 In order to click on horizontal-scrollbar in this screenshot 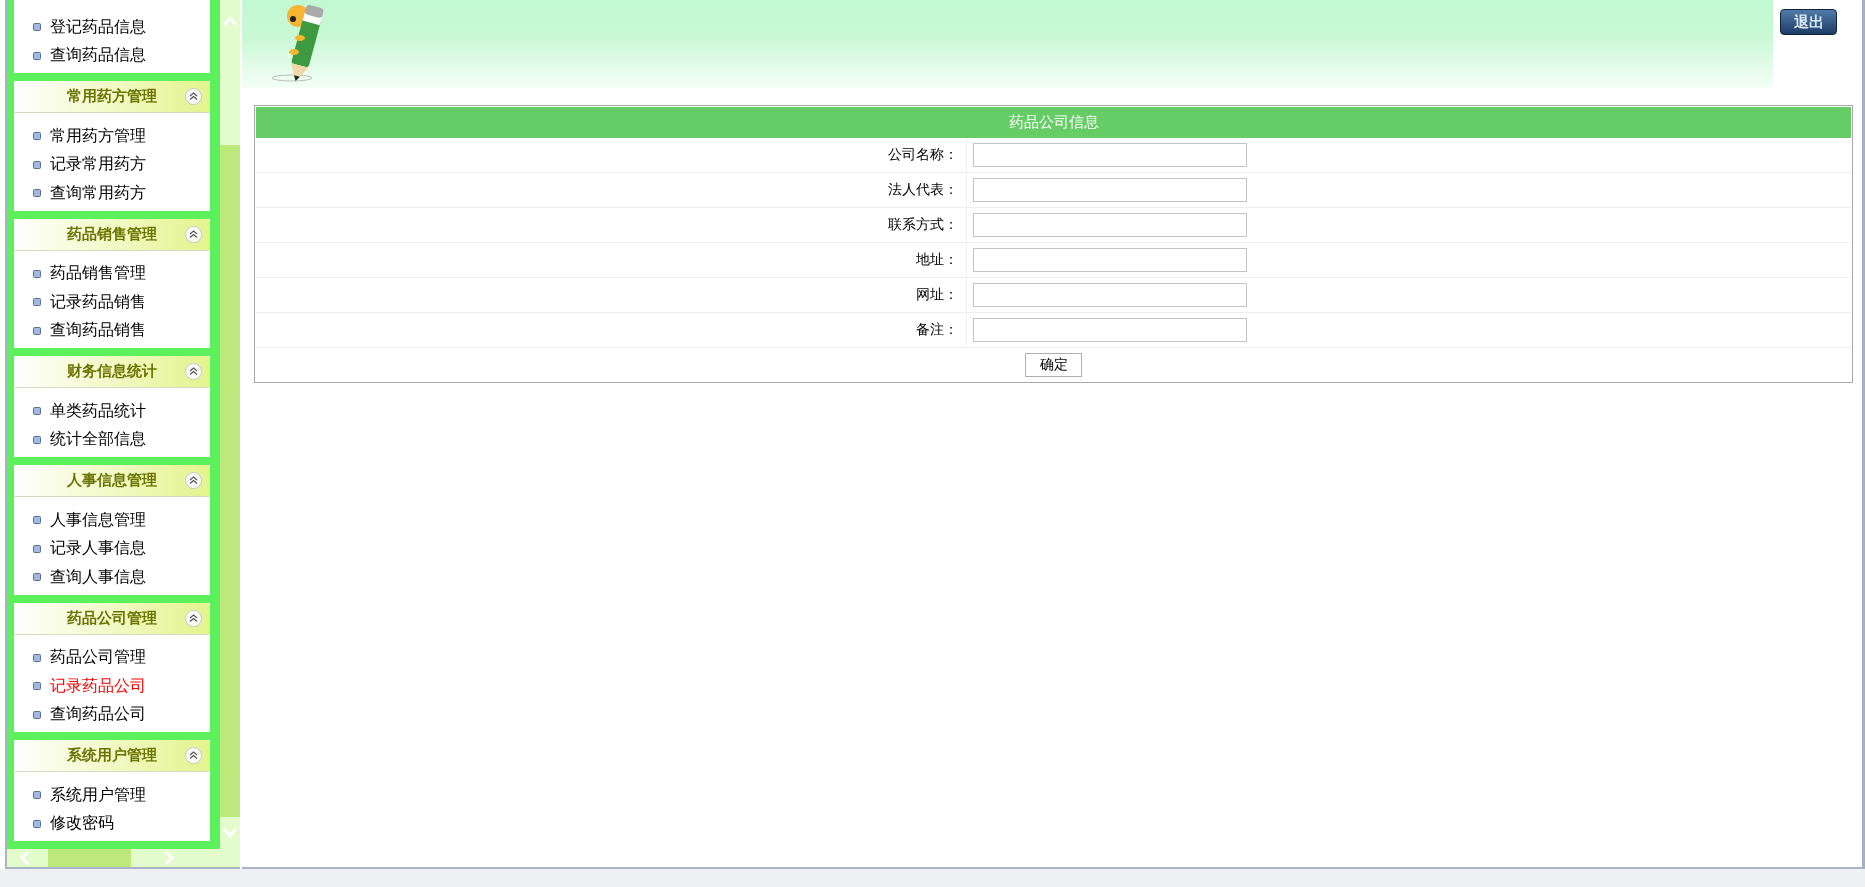, I will do `click(123, 858)`.